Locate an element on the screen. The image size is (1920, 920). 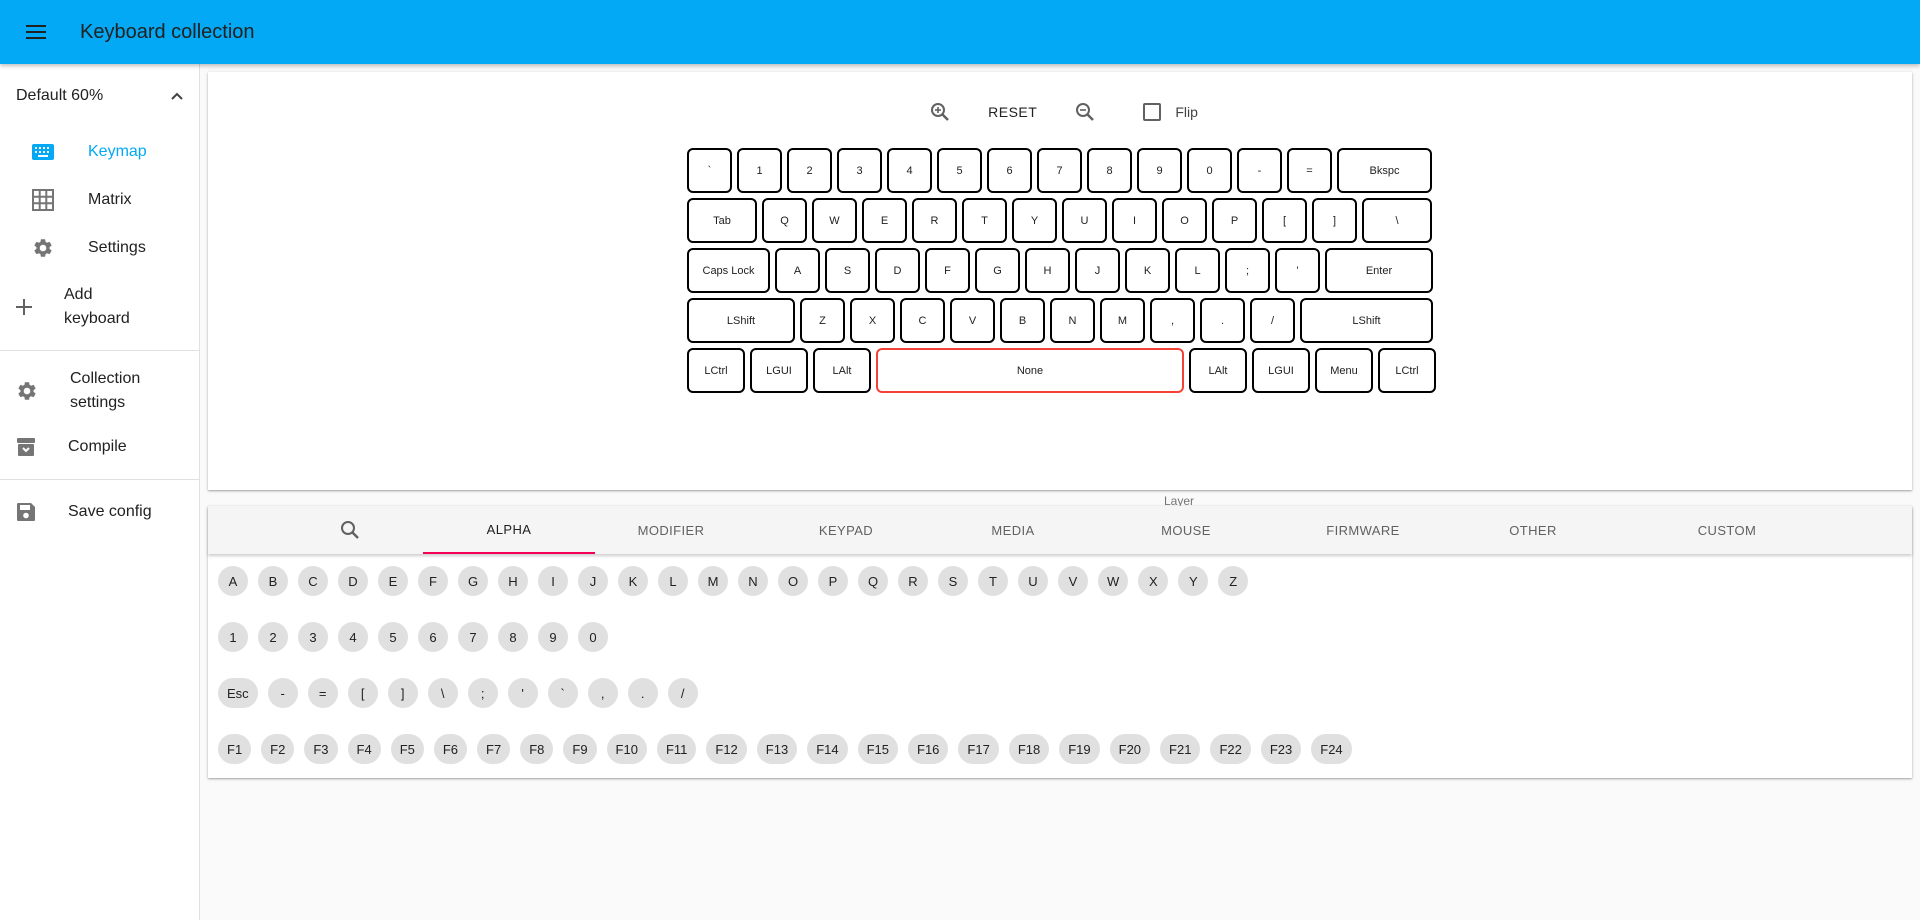
key-chip: F7 is located at coordinates (494, 749).